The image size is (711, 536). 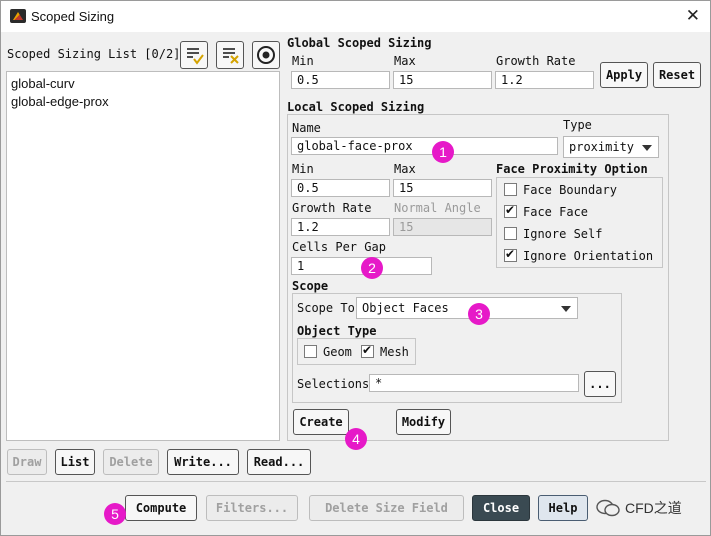 I want to click on reset-button: Reset, so click(x=677, y=75).